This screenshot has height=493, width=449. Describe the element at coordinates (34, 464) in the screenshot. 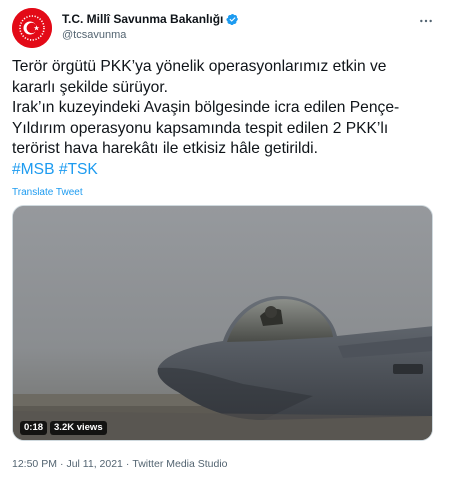

I see `tweet-time: 12:50 PM` at that location.